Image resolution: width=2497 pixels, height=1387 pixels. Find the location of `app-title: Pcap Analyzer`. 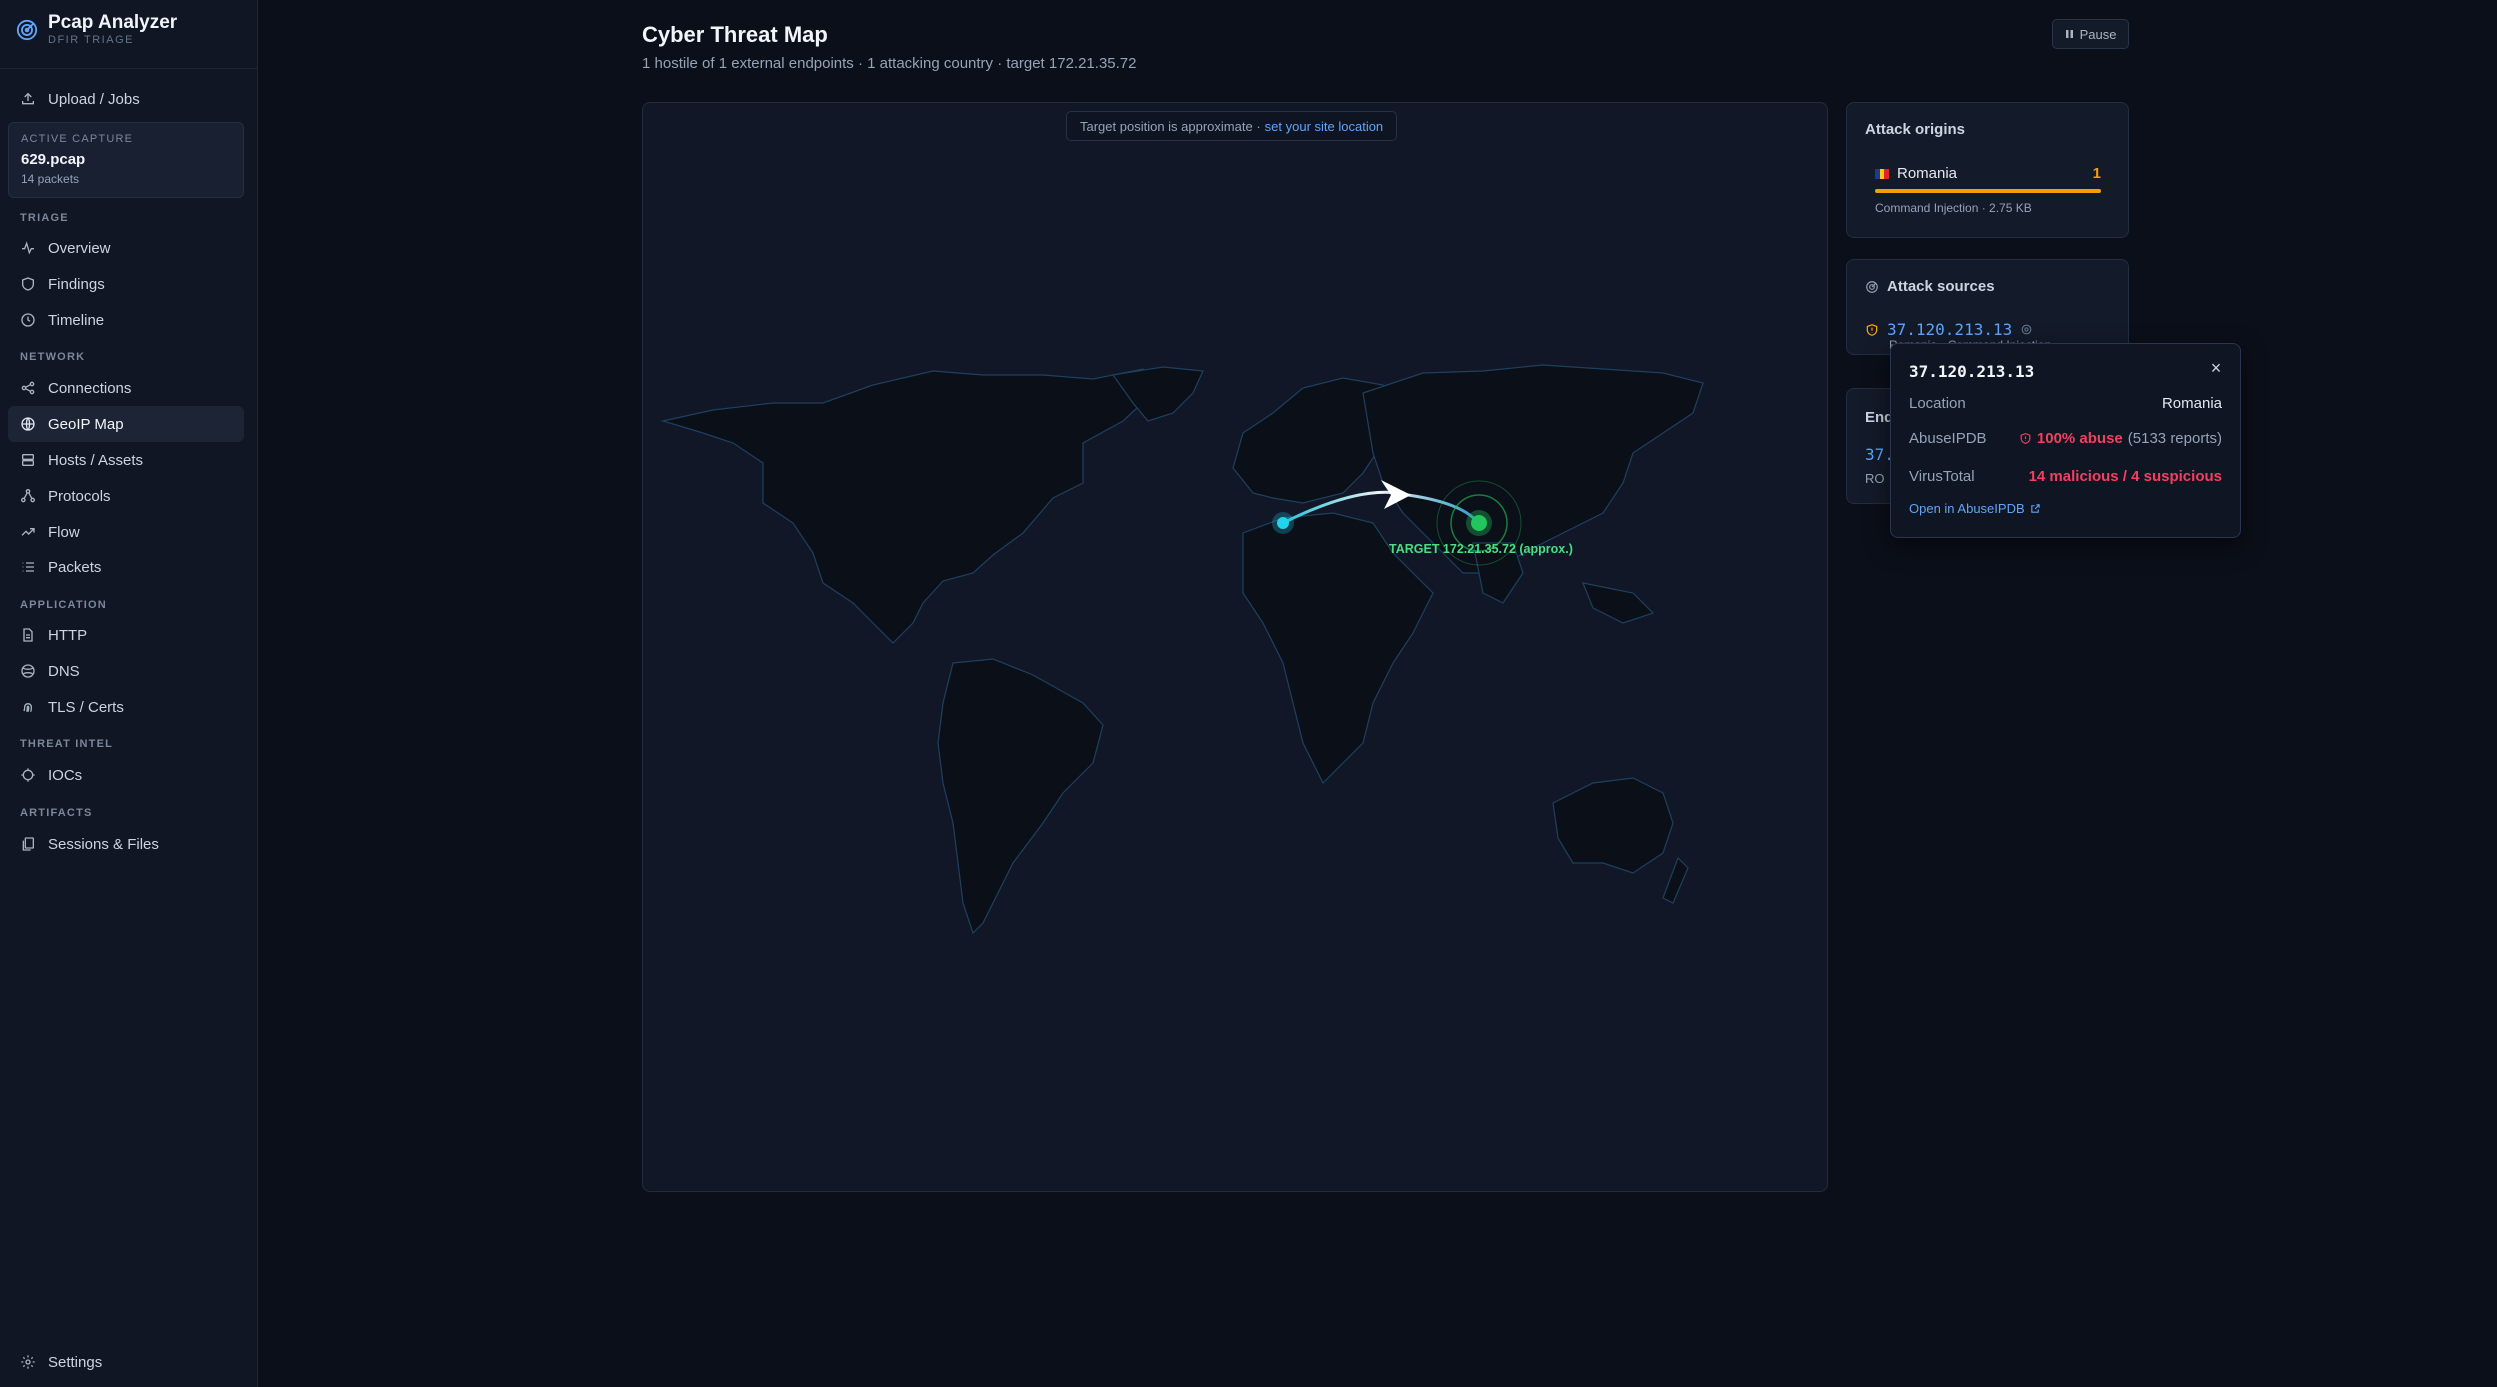

app-title: Pcap Analyzer is located at coordinates (113, 22).